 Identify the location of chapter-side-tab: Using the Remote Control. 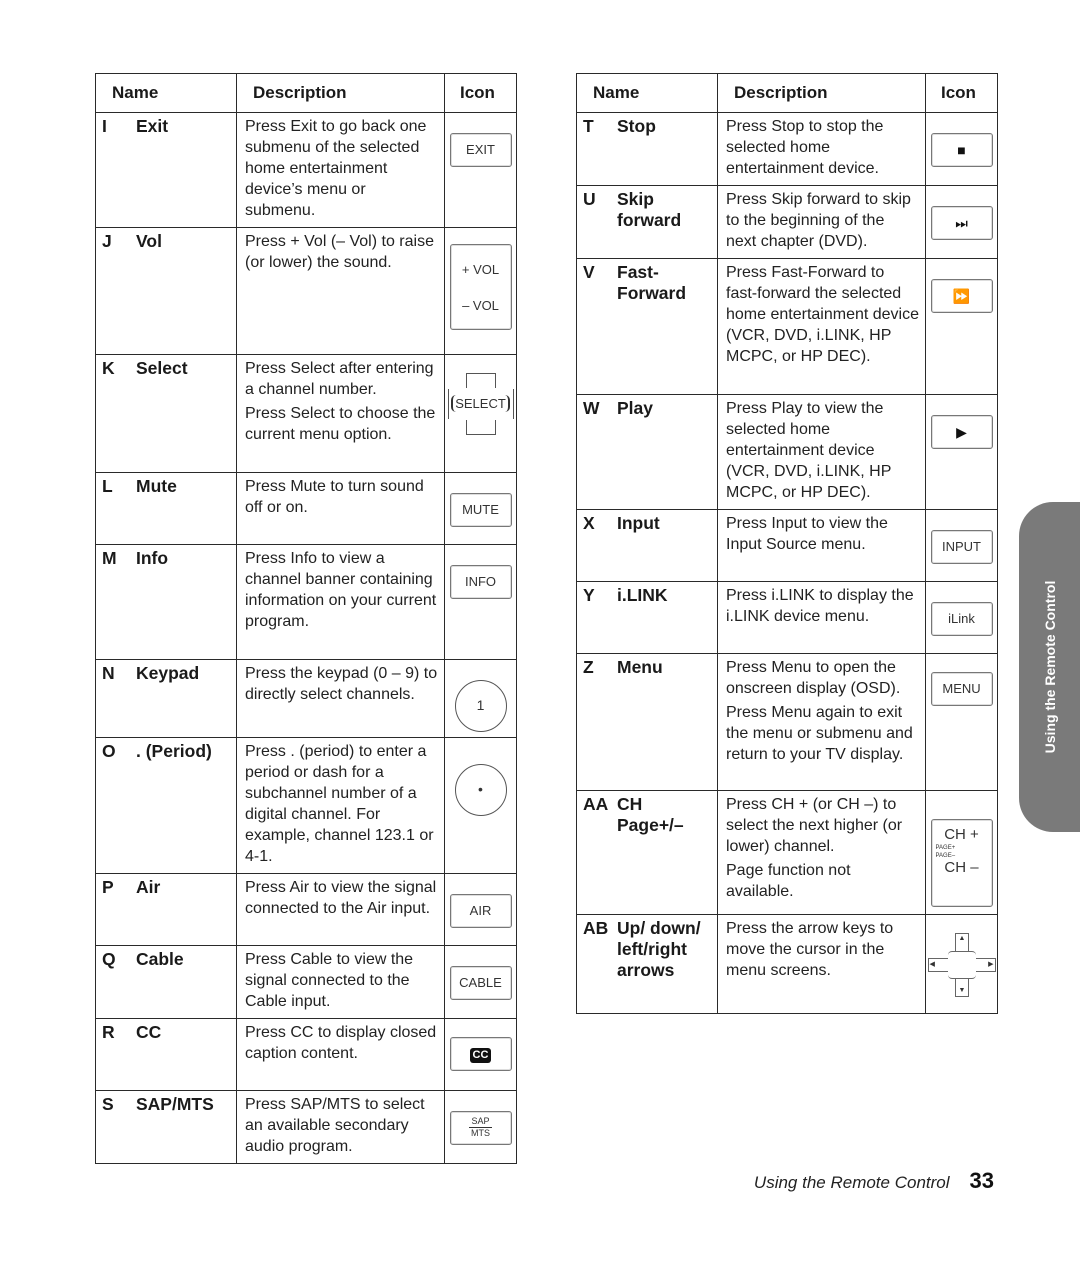
(1049, 667).